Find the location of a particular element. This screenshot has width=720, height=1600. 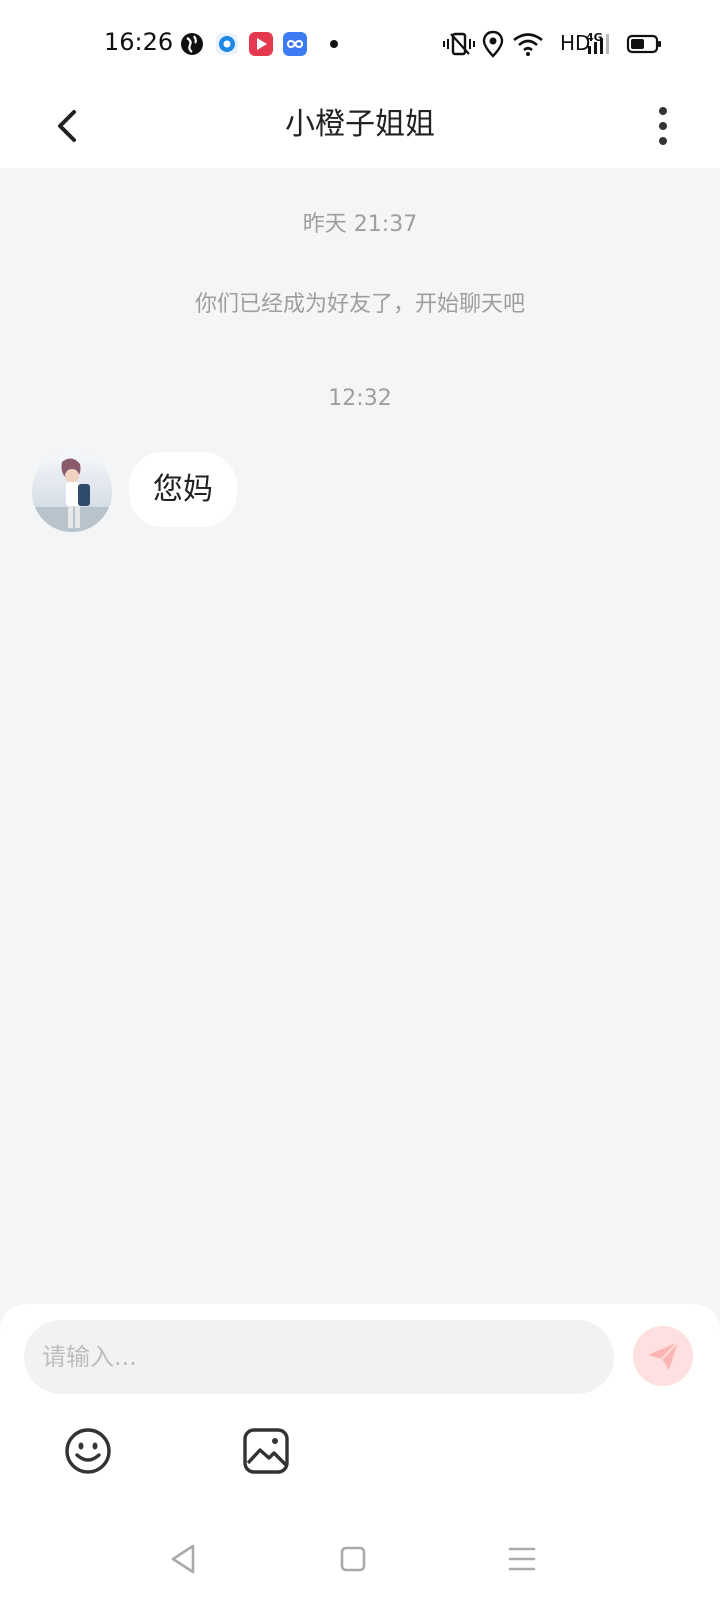

menu-lines-icon is located at coordinates (522, 1559).